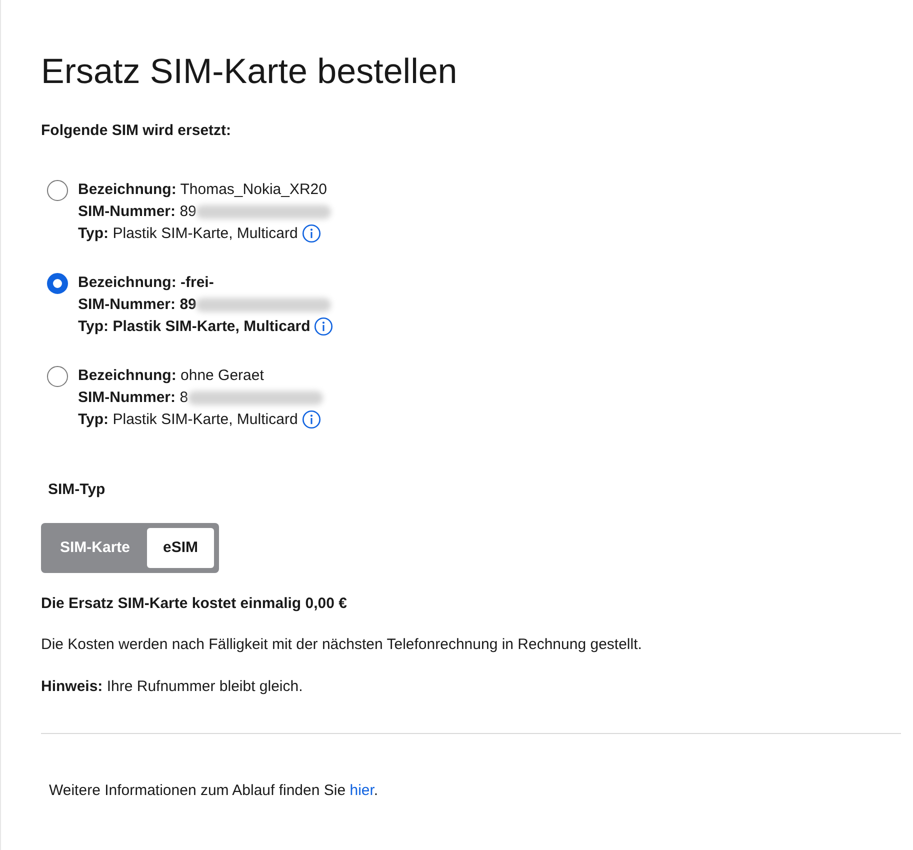 Image resolution: width=913 pixels, height=850 pixels. What do you see at coordinates (146, 282) in the screenshot?
I see `sim-detail: Bezeichnung: -frei-` at bounding box center [146, 282].